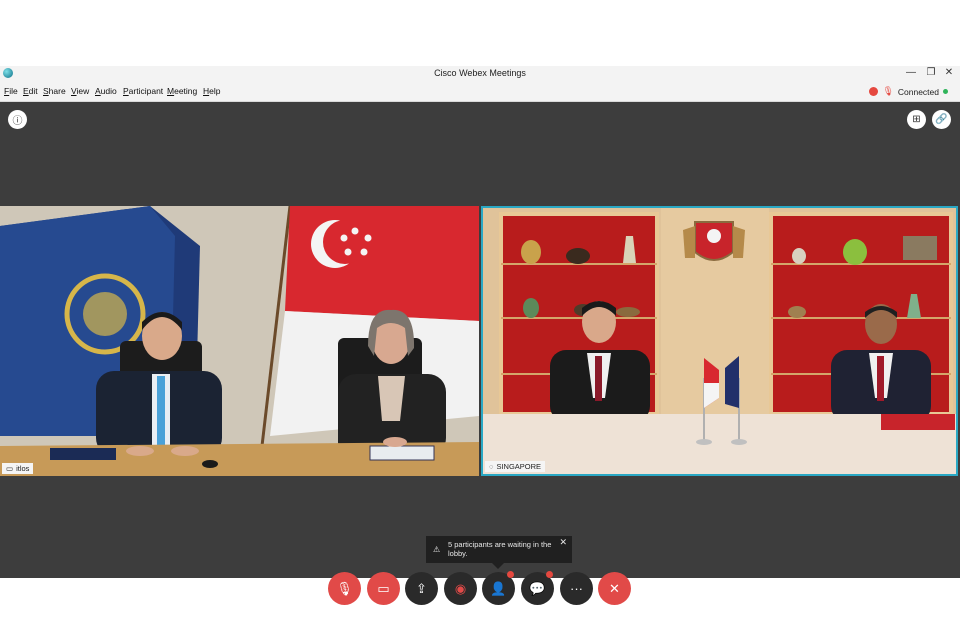  Describe the element at coordinates (510, 574) in the screenshot. I see `participants-alert-badge` at that location.